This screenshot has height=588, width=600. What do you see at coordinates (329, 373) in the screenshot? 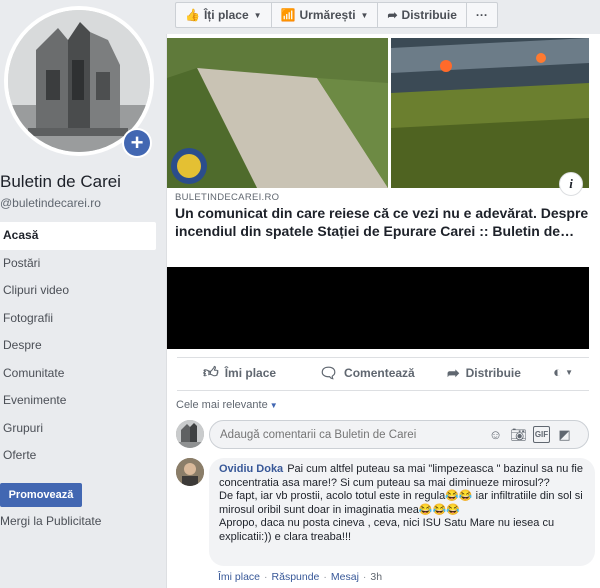
I see `comment-bubble-icon: 🗨︎` at bounding box center [329, 373].